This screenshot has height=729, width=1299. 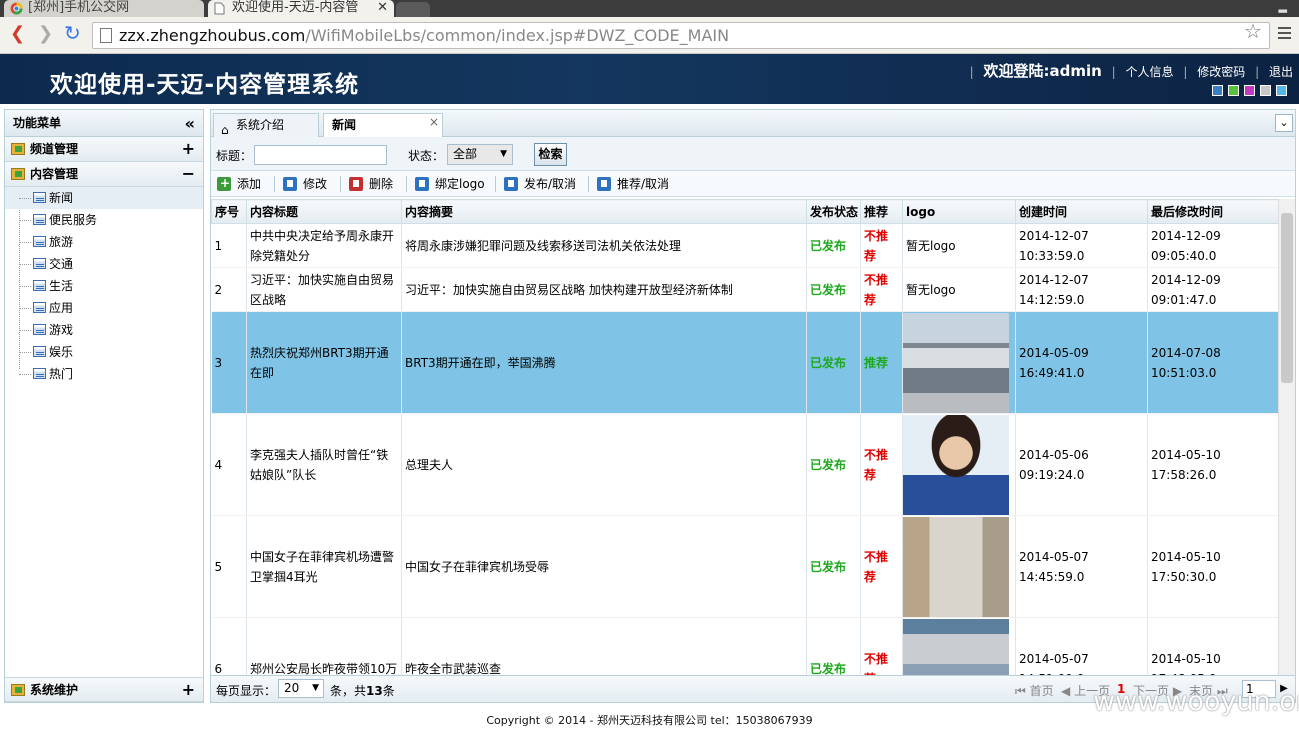 I want to click on col-no: 序号, so click(x=229, y=211).